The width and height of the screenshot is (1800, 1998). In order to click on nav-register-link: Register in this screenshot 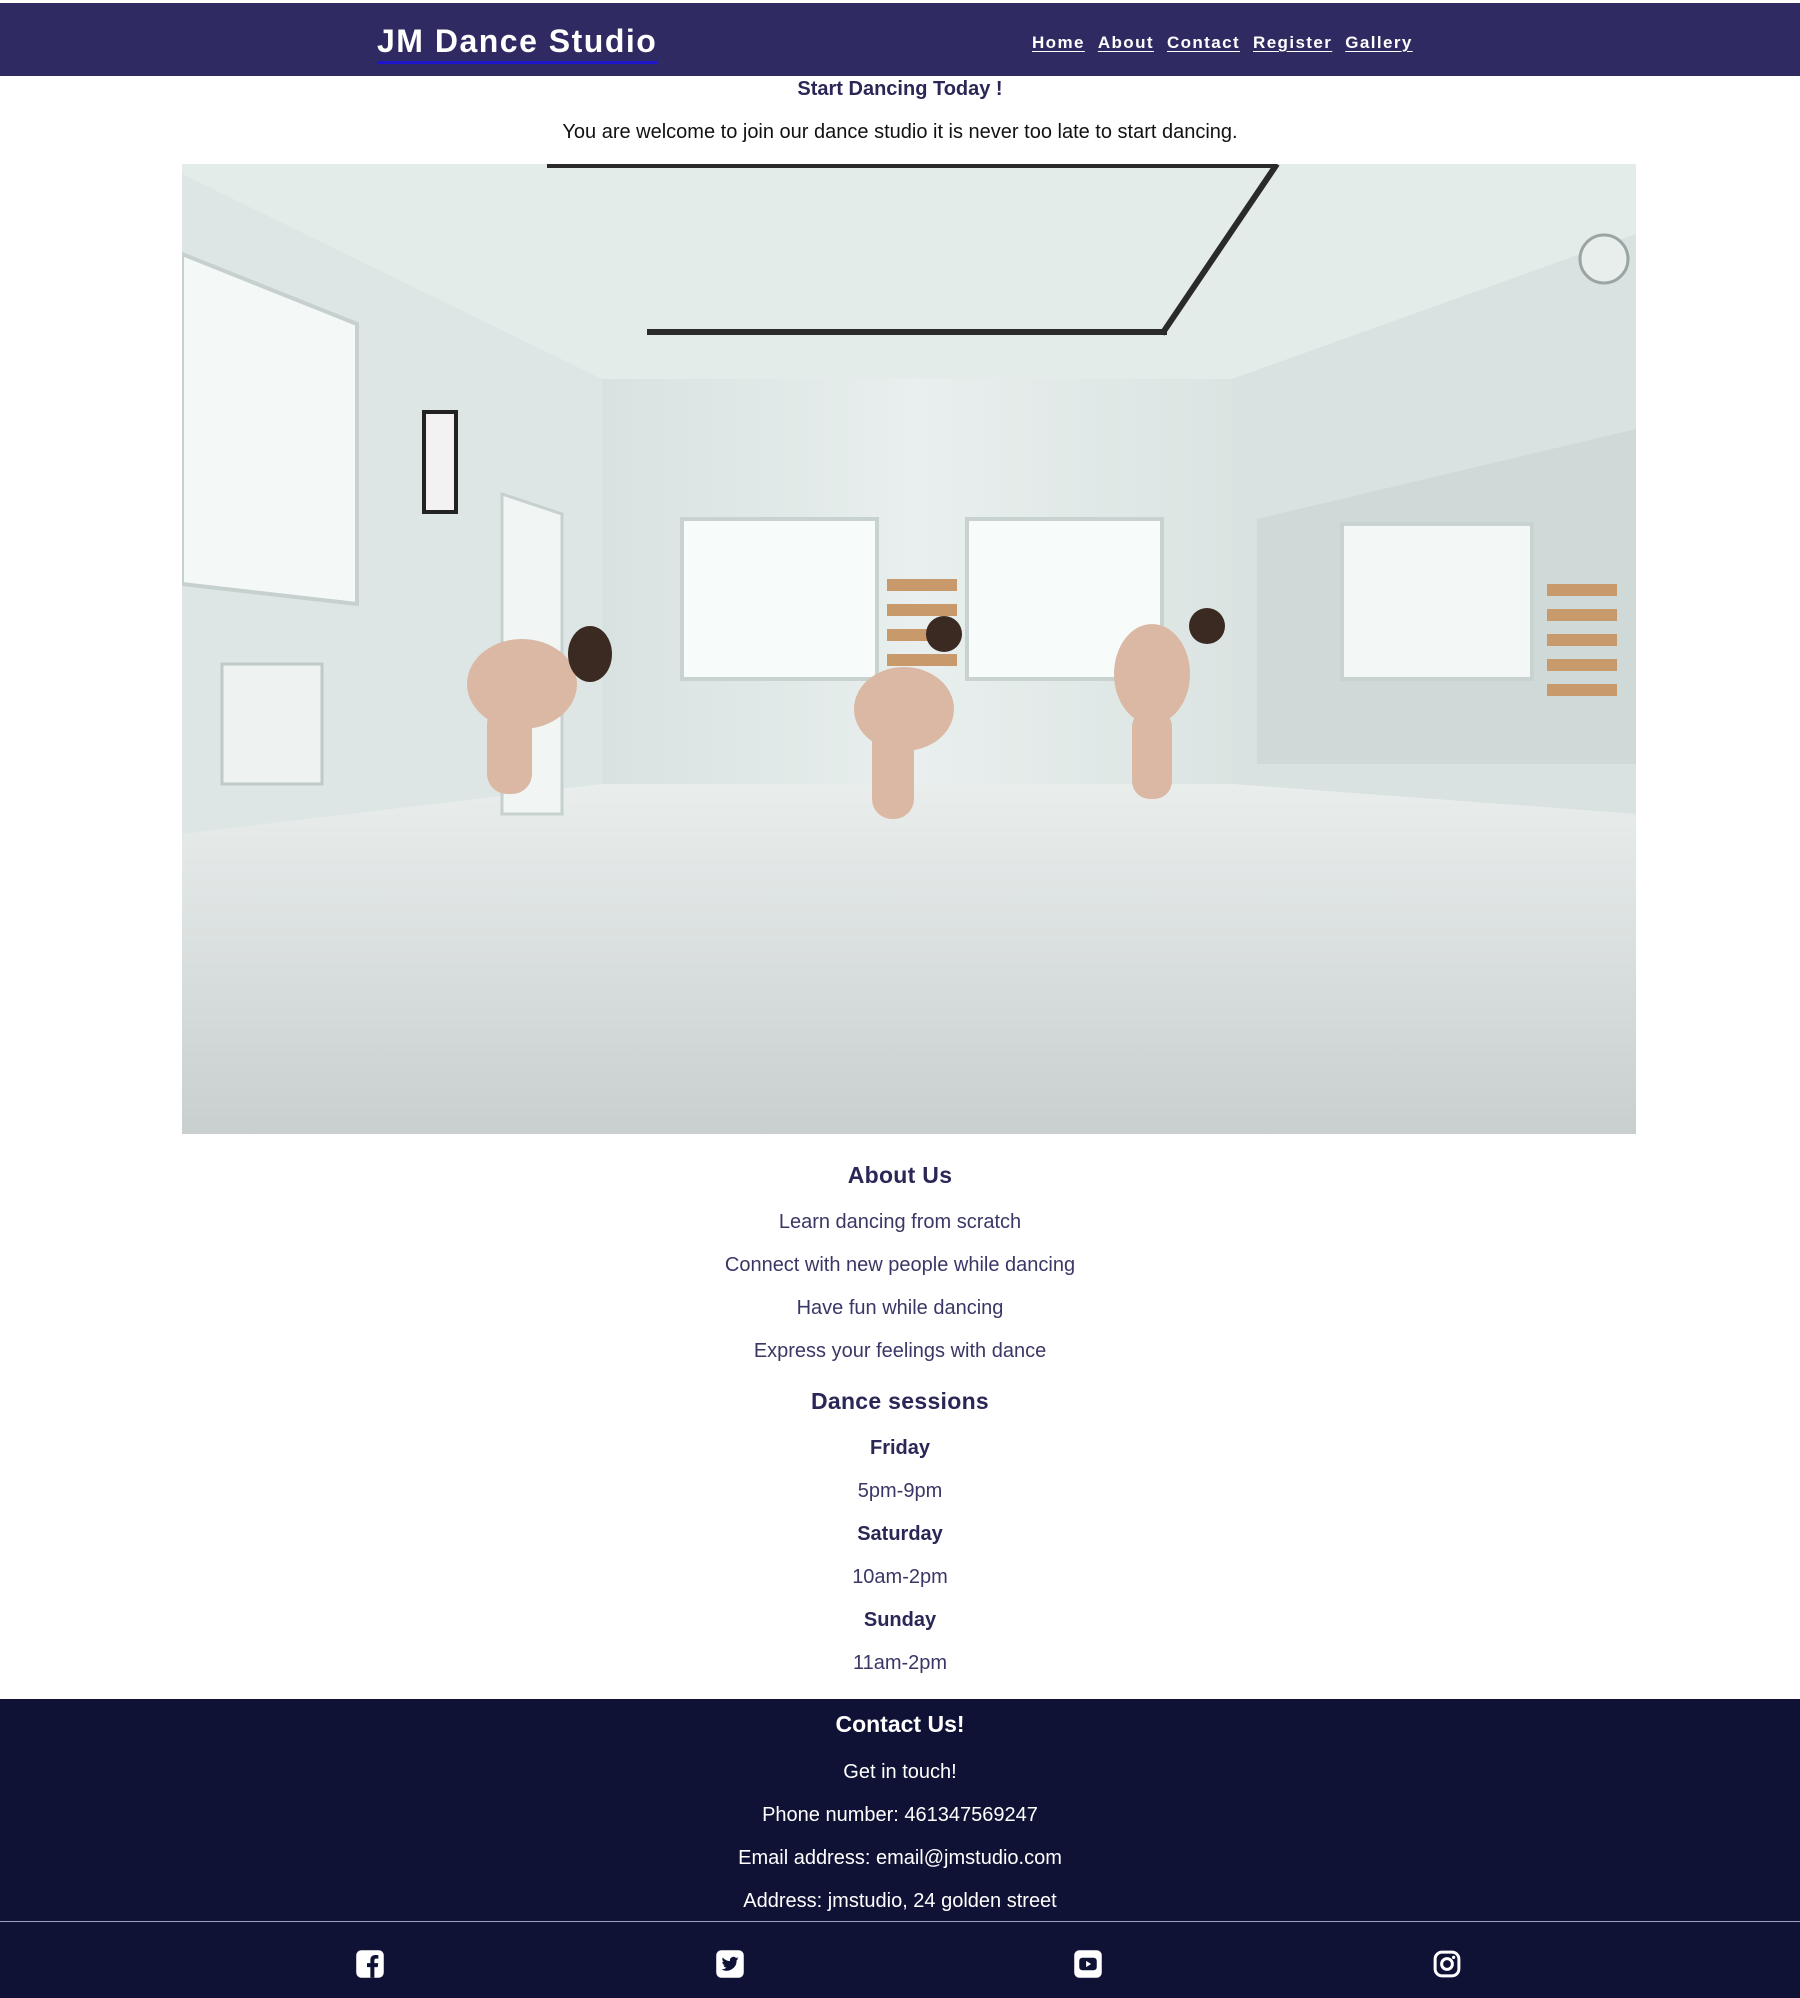, I will do `click(1292, 43)`.